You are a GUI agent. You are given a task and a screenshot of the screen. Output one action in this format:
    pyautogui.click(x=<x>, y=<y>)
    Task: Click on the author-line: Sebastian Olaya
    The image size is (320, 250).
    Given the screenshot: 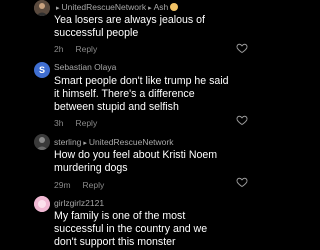 What is the action you would take?
    pyautogui.click(x=85, y=67)
    